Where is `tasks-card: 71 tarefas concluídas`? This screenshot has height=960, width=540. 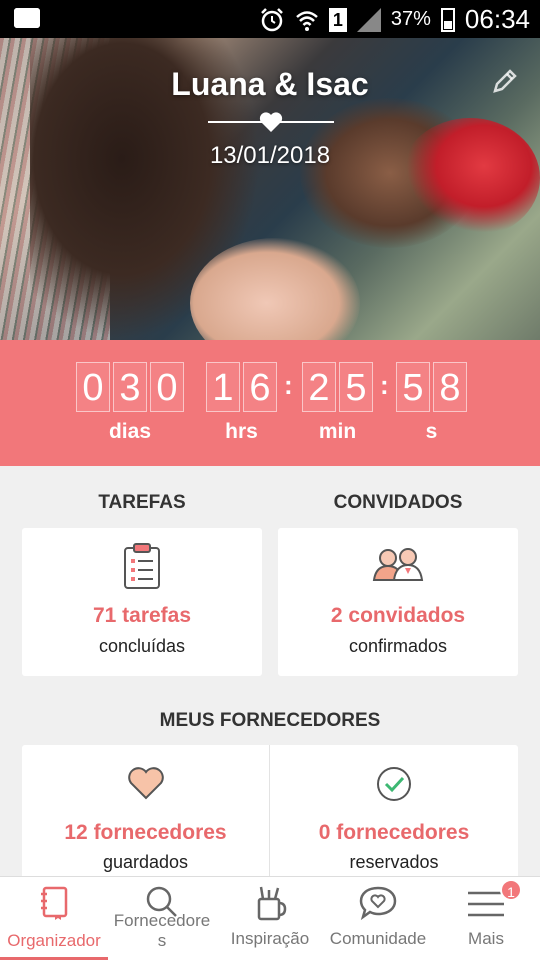
tasks-card: 71 tarefas concluídas is located at coordinates (142, 602).